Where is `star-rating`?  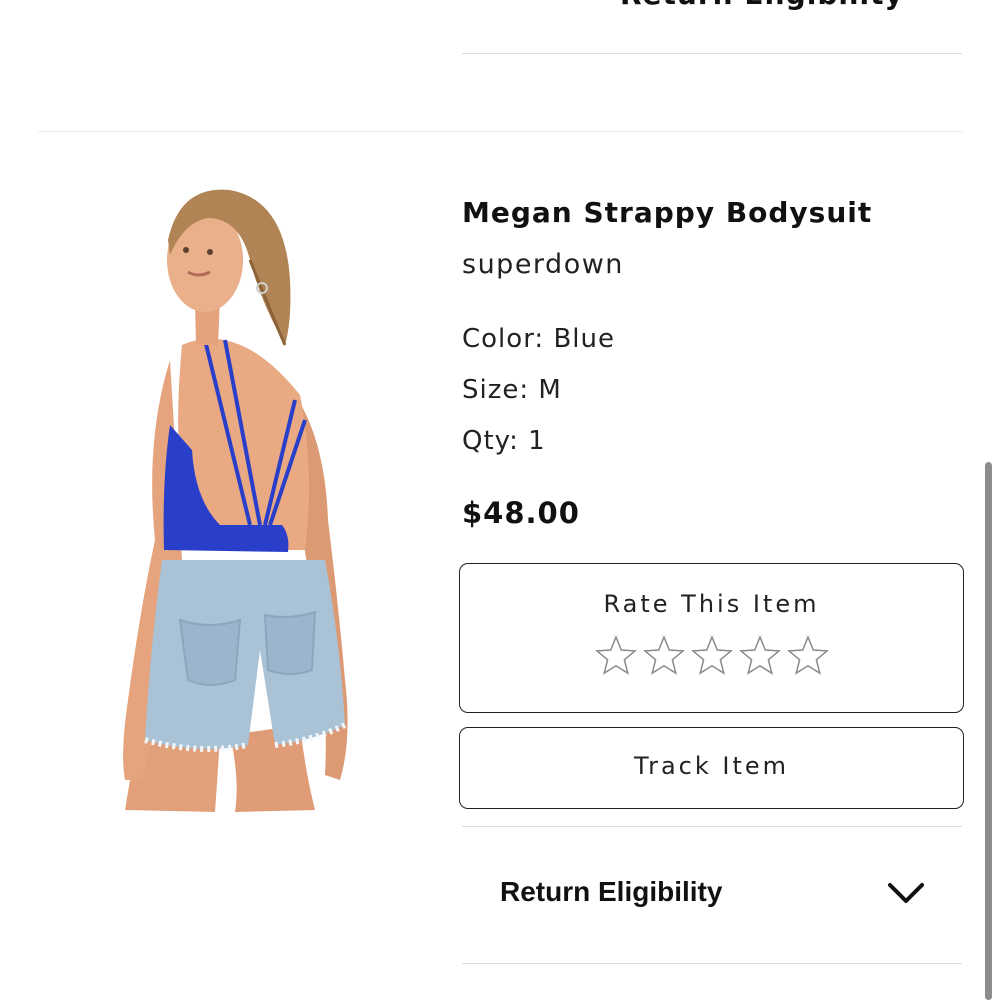 star-rating is located at coordinates (711, 658).